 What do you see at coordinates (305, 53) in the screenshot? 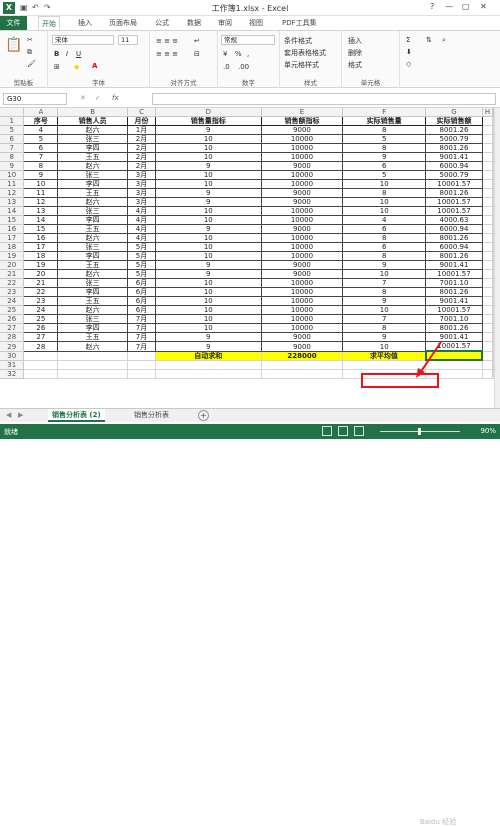
I see `table-format-button: 套用表格格式` at bounding box center [305, 53].